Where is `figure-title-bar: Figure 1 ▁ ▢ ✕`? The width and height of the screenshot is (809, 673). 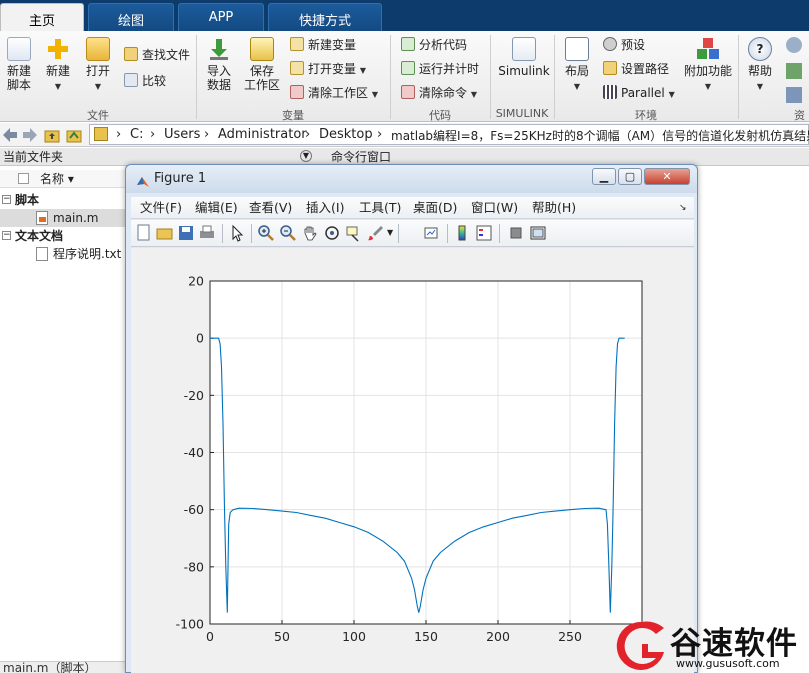
figure-title-bar: Figure 1 ▁ ▢ ✕ is located at coordinates (411, 179).